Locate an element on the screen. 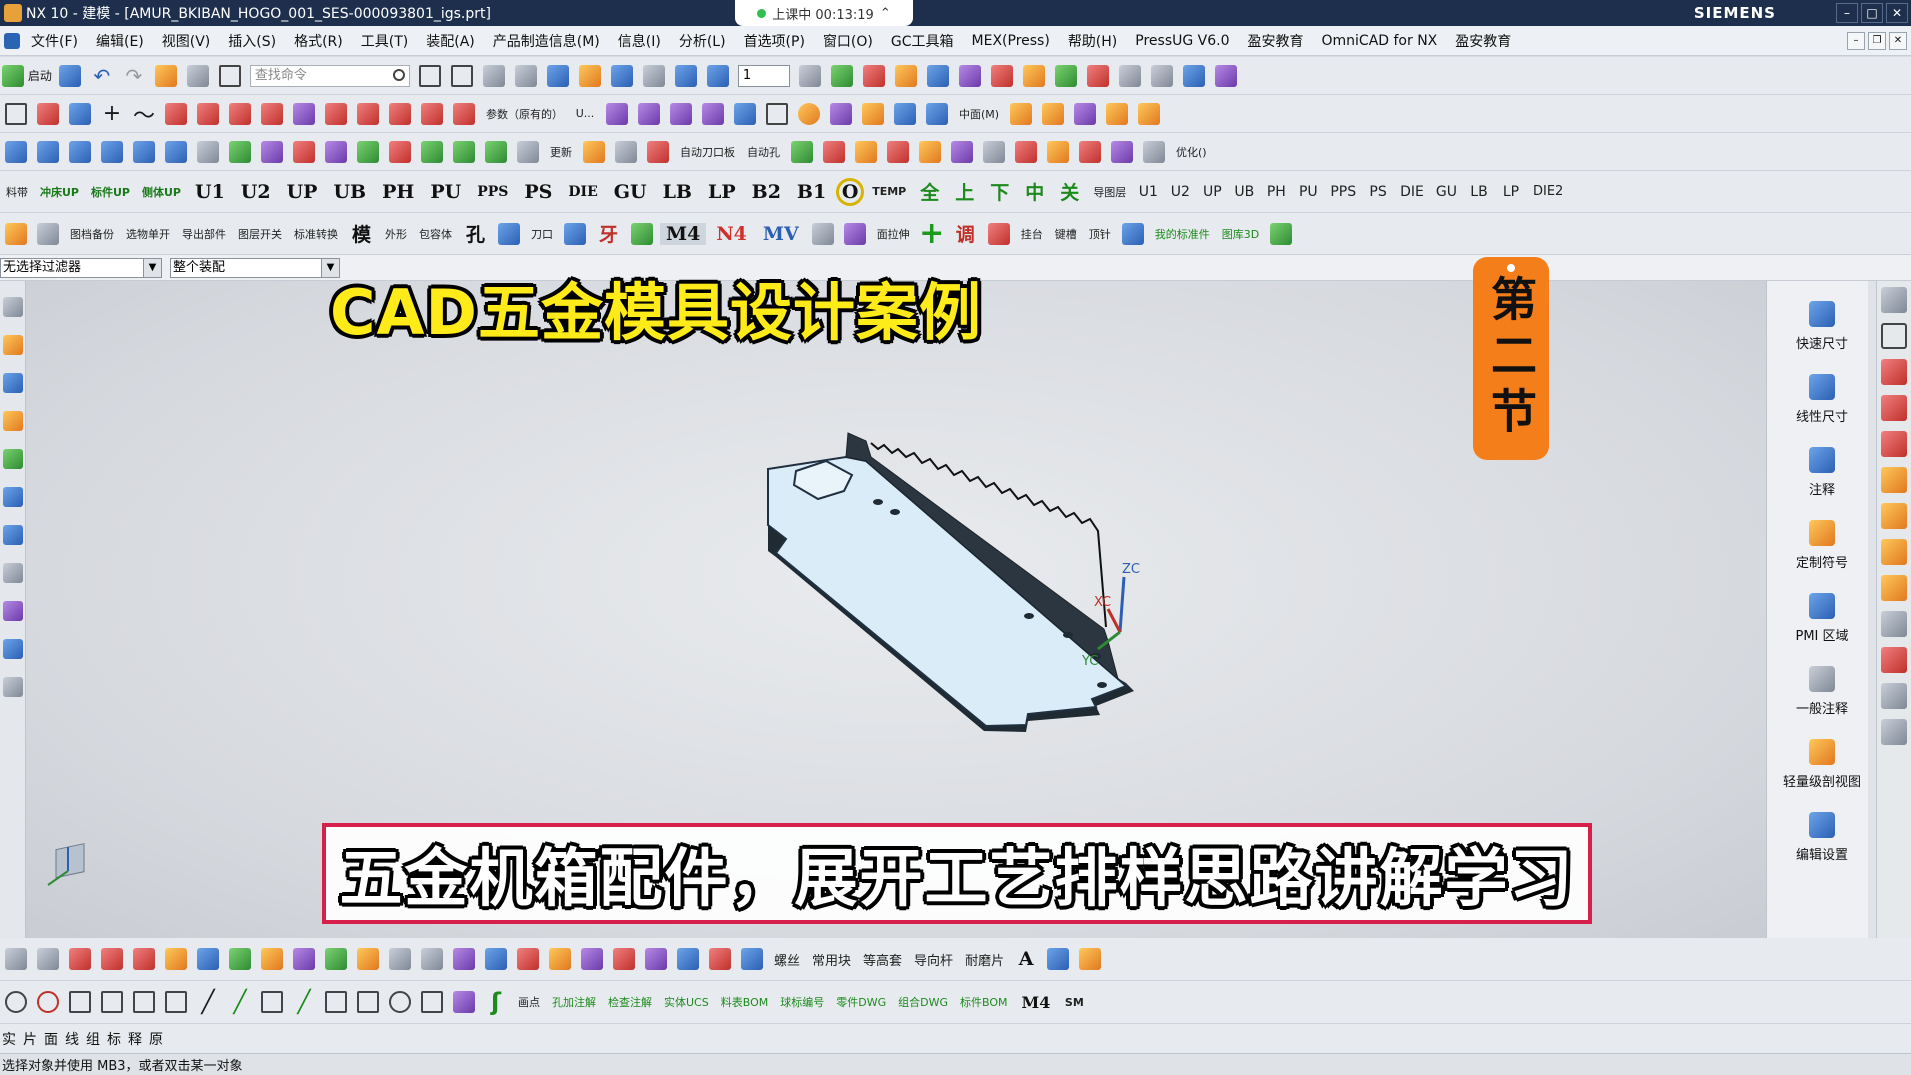  center-button: 中面(M) is located at coordinates (979, 114).